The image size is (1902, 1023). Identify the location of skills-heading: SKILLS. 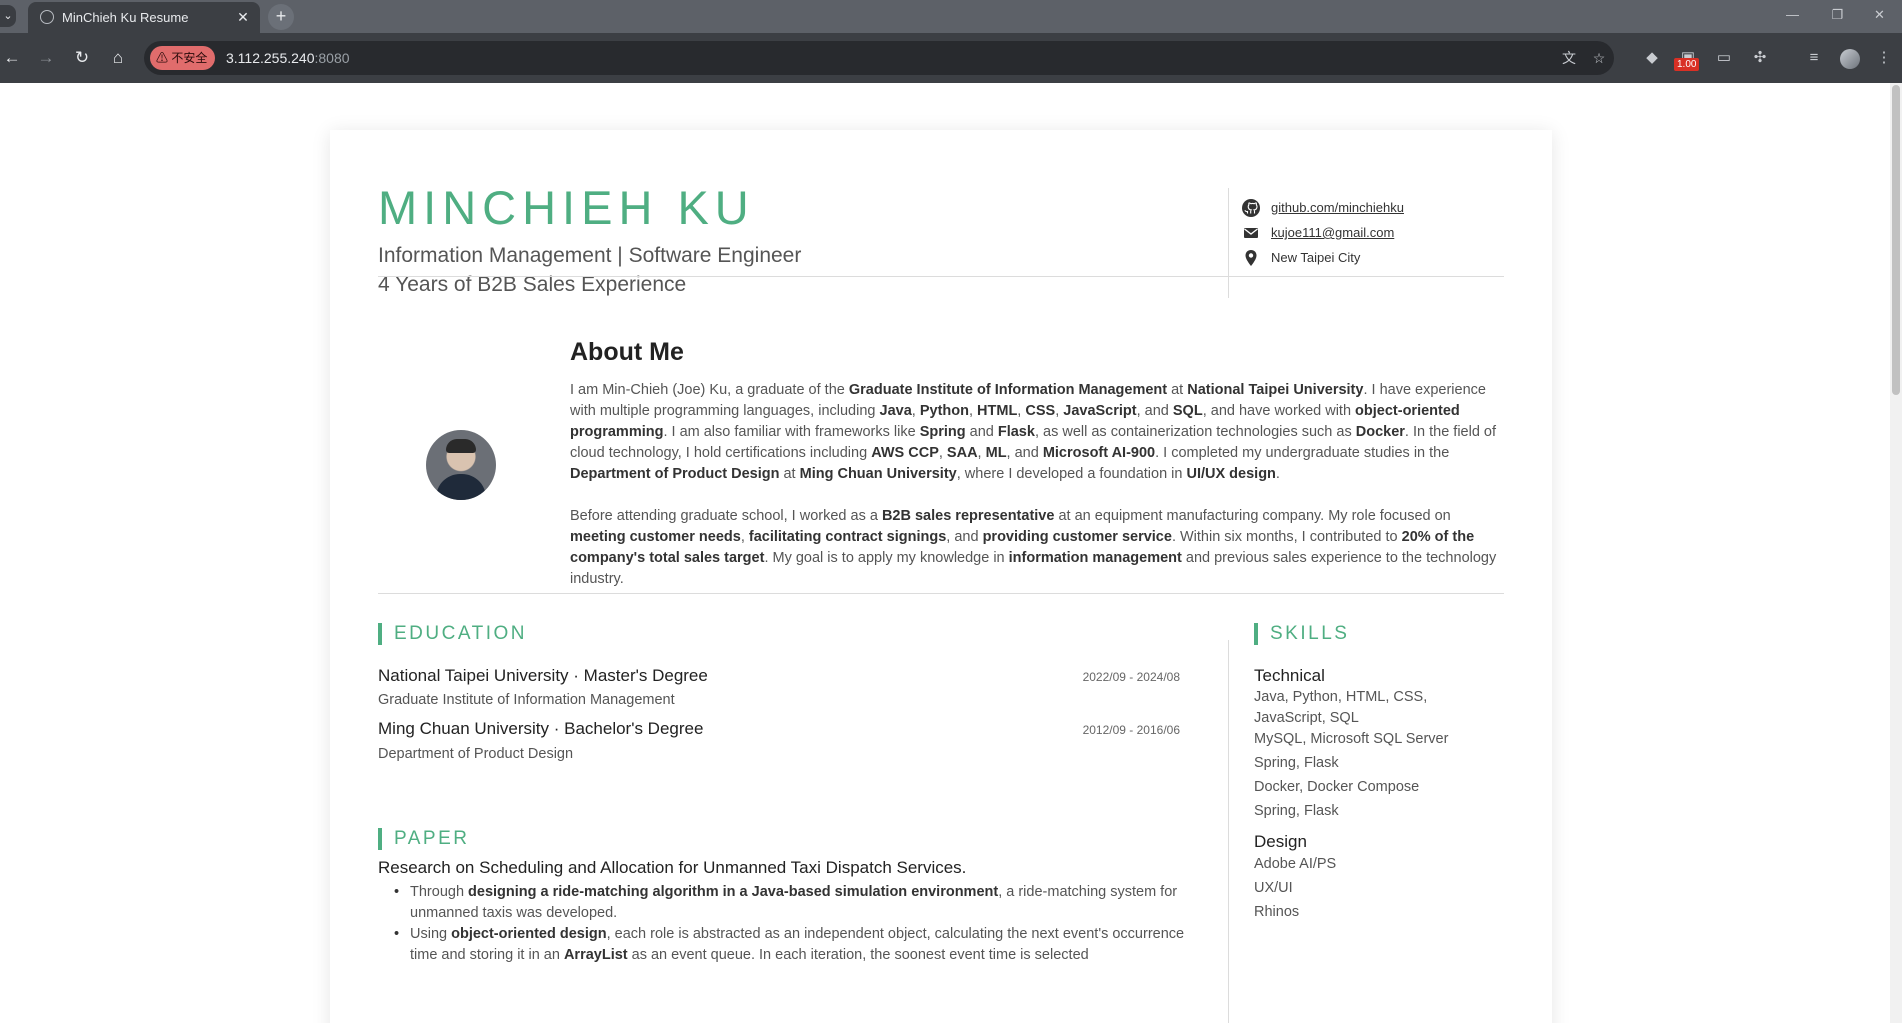
(1301, 634).